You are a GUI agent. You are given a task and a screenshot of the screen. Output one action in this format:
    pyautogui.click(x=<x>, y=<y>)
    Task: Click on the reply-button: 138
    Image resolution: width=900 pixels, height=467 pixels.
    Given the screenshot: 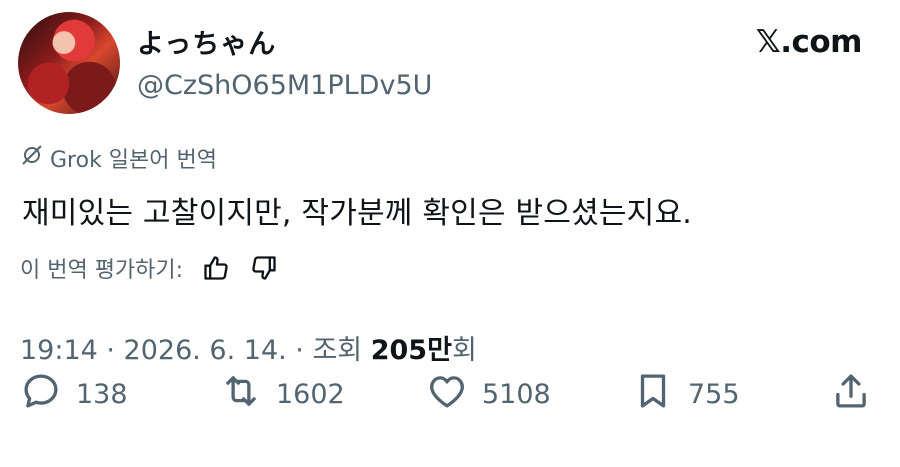 What is the action you would take?
    pyautogui.click(x=74, y=394)
    